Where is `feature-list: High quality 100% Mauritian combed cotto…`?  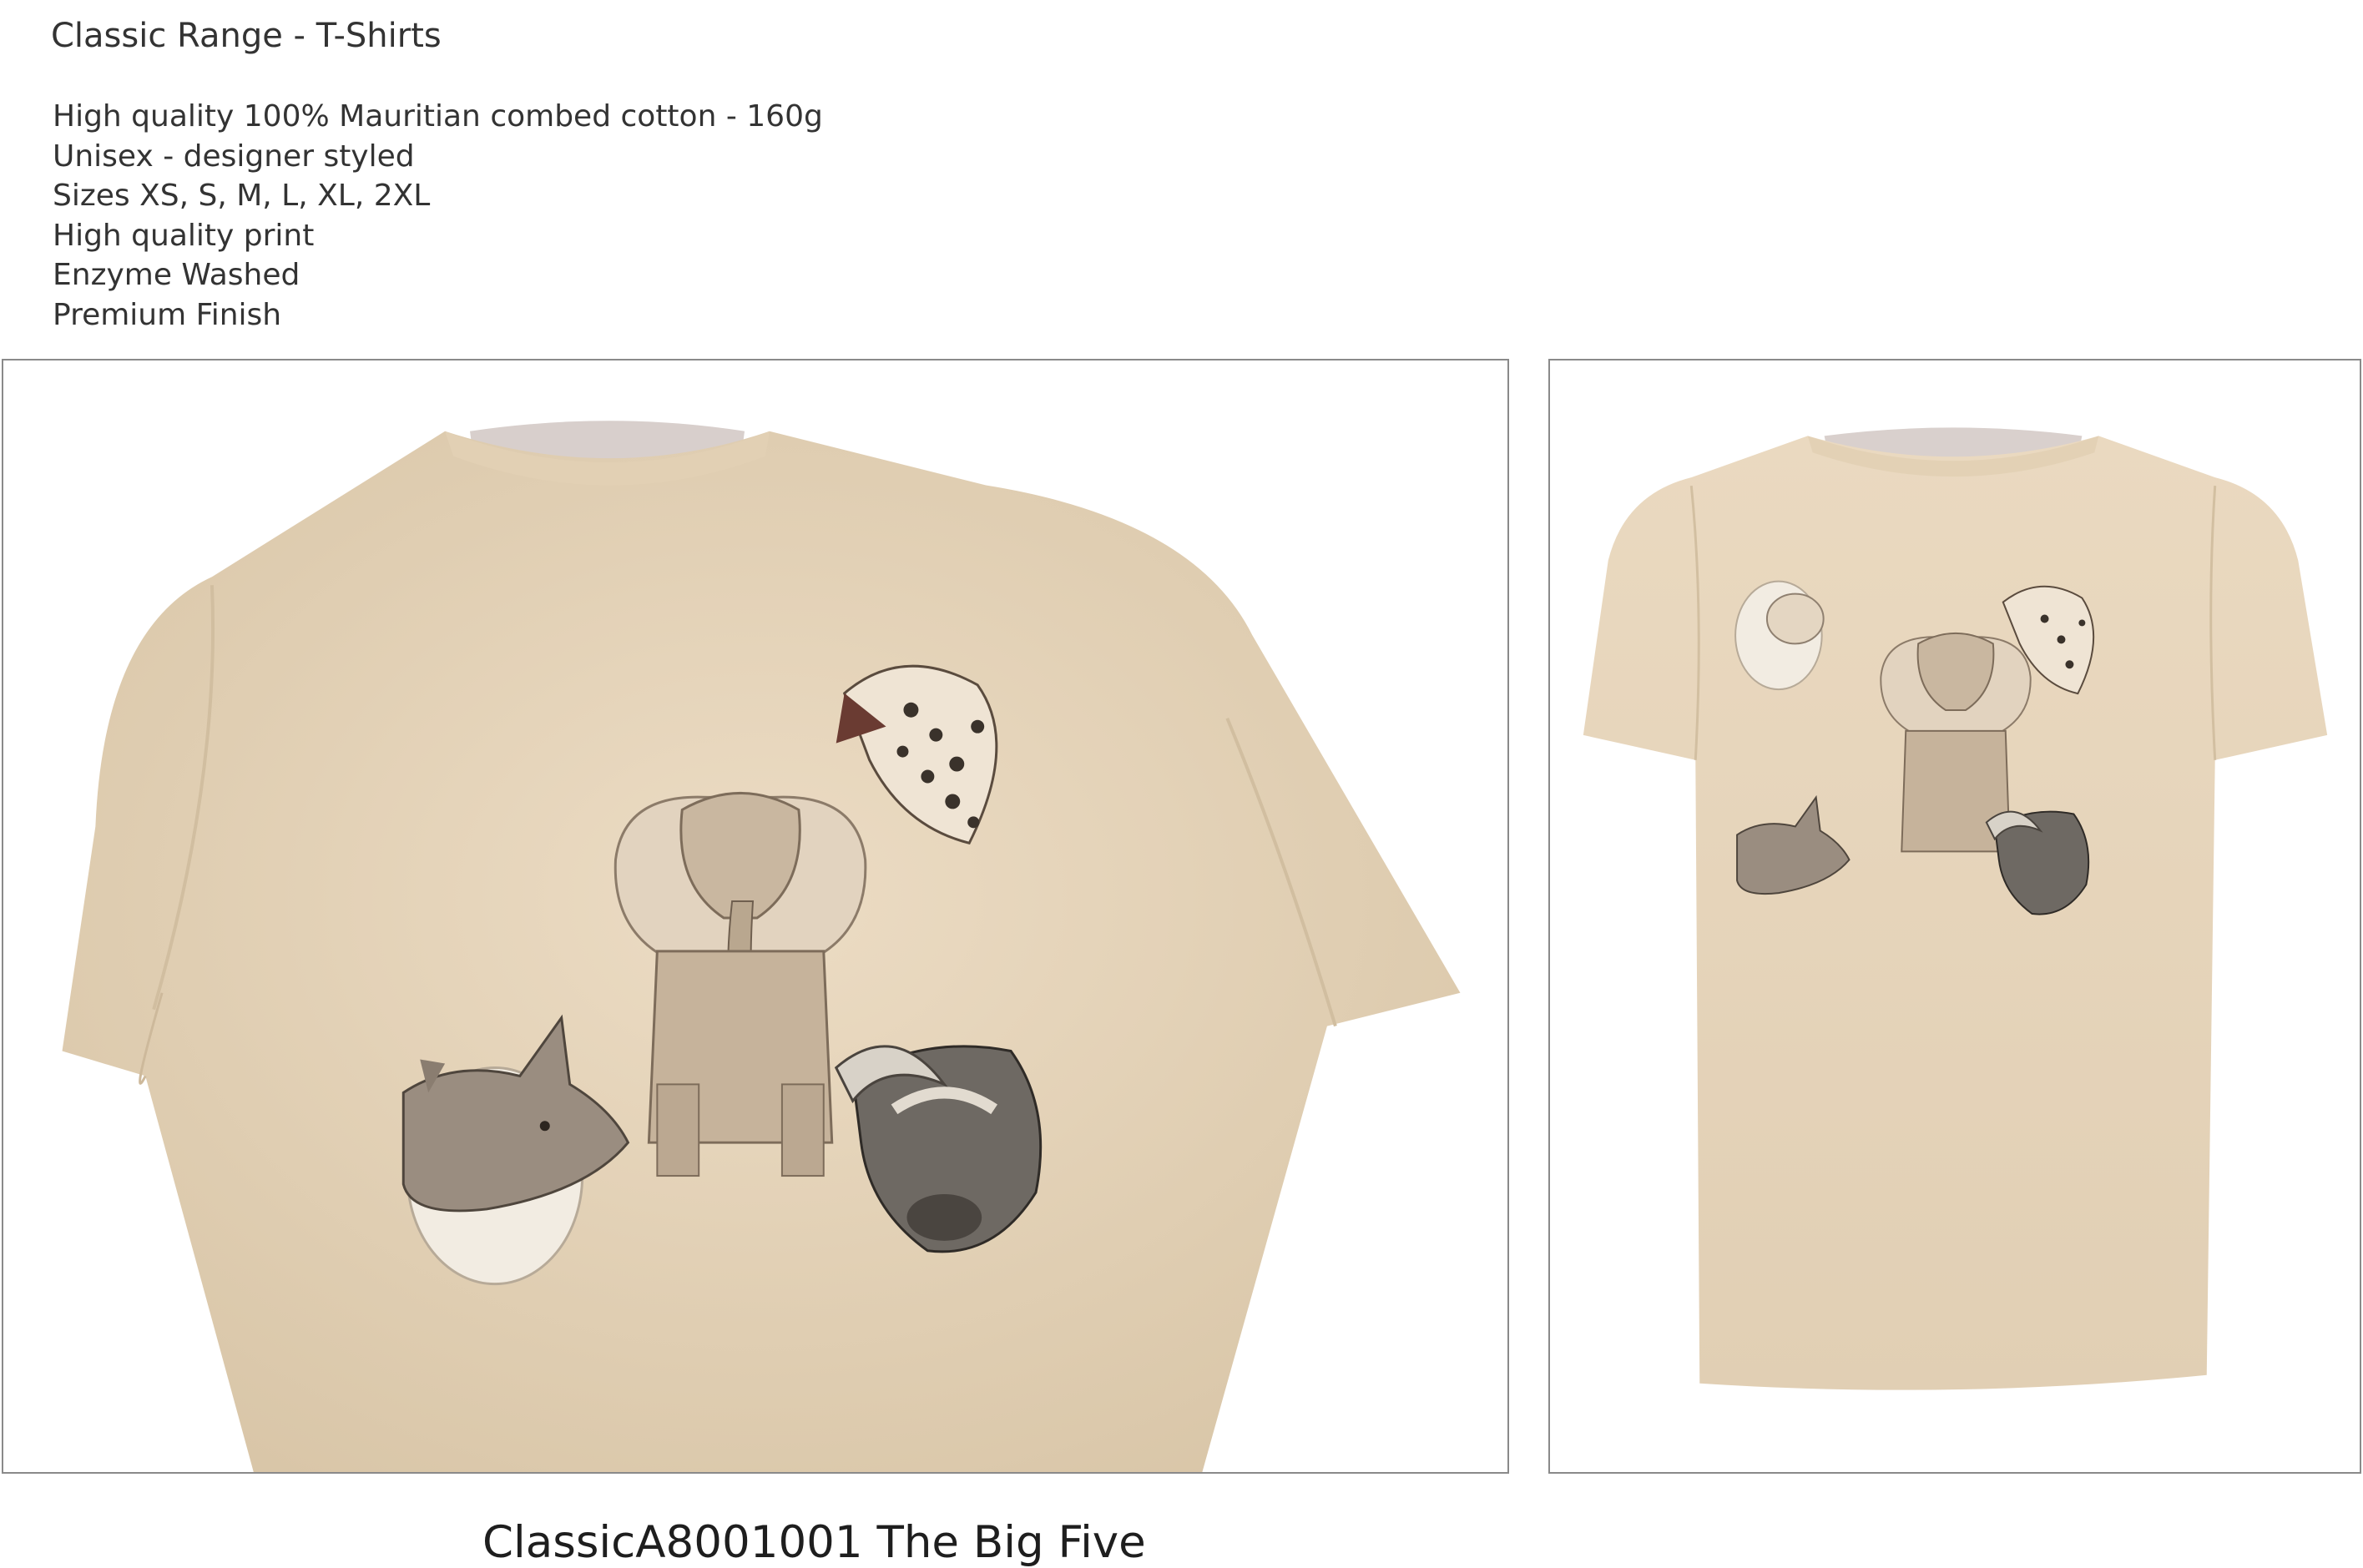
feature-list: High quality 100% Mauritian combed cotto… is located at coordinates (438, 216).